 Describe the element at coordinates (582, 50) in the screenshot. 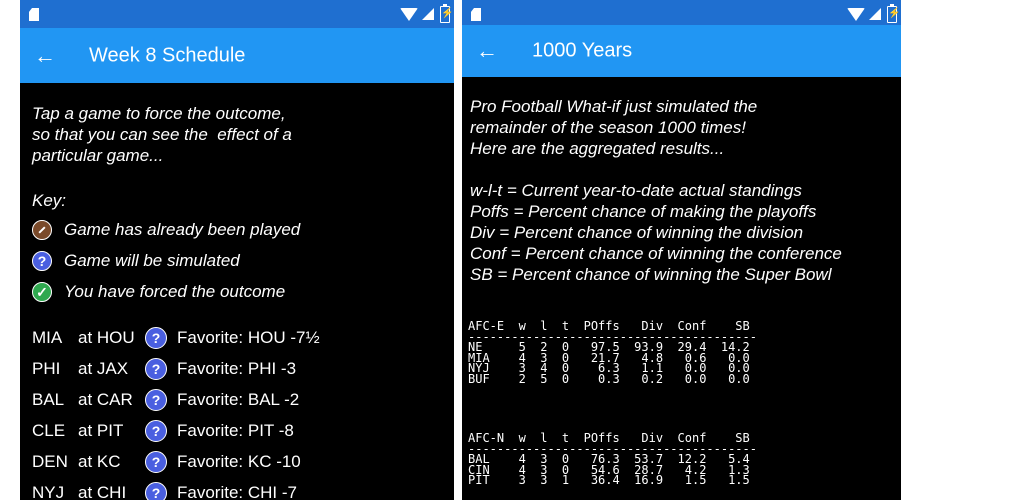

I see `page-title: 1000 Years` at that location.